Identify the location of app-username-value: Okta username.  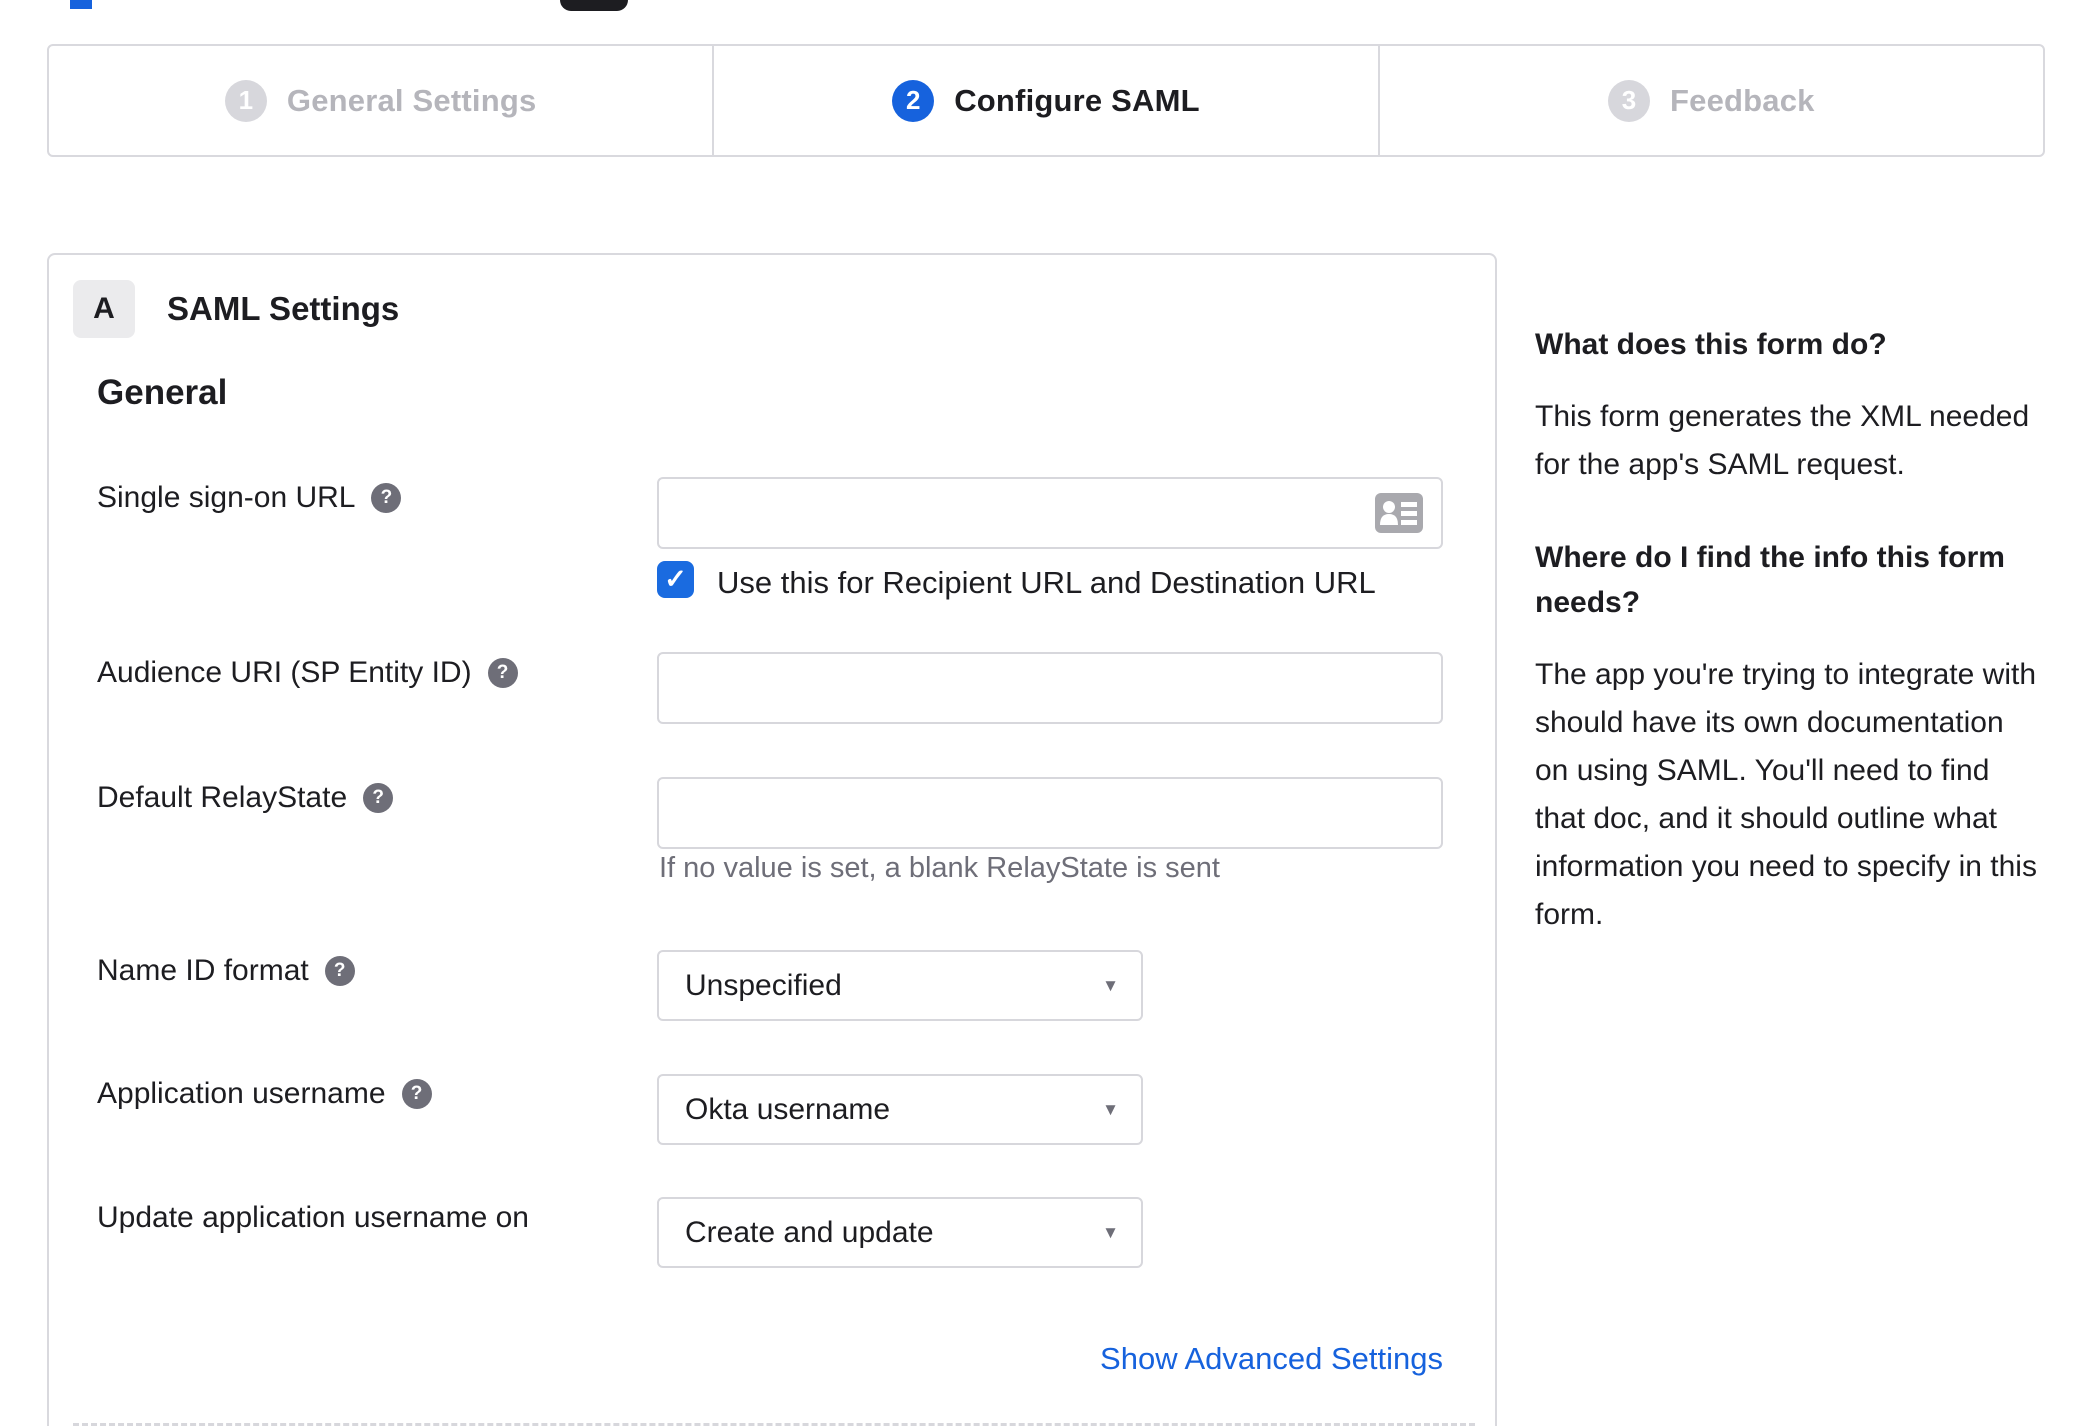
(788, 1109).